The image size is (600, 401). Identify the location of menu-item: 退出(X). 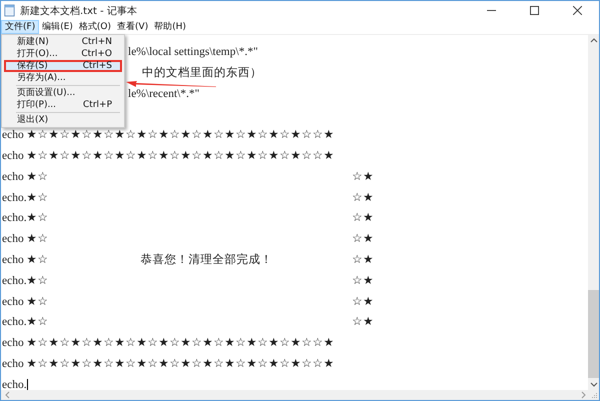
(63, 120).